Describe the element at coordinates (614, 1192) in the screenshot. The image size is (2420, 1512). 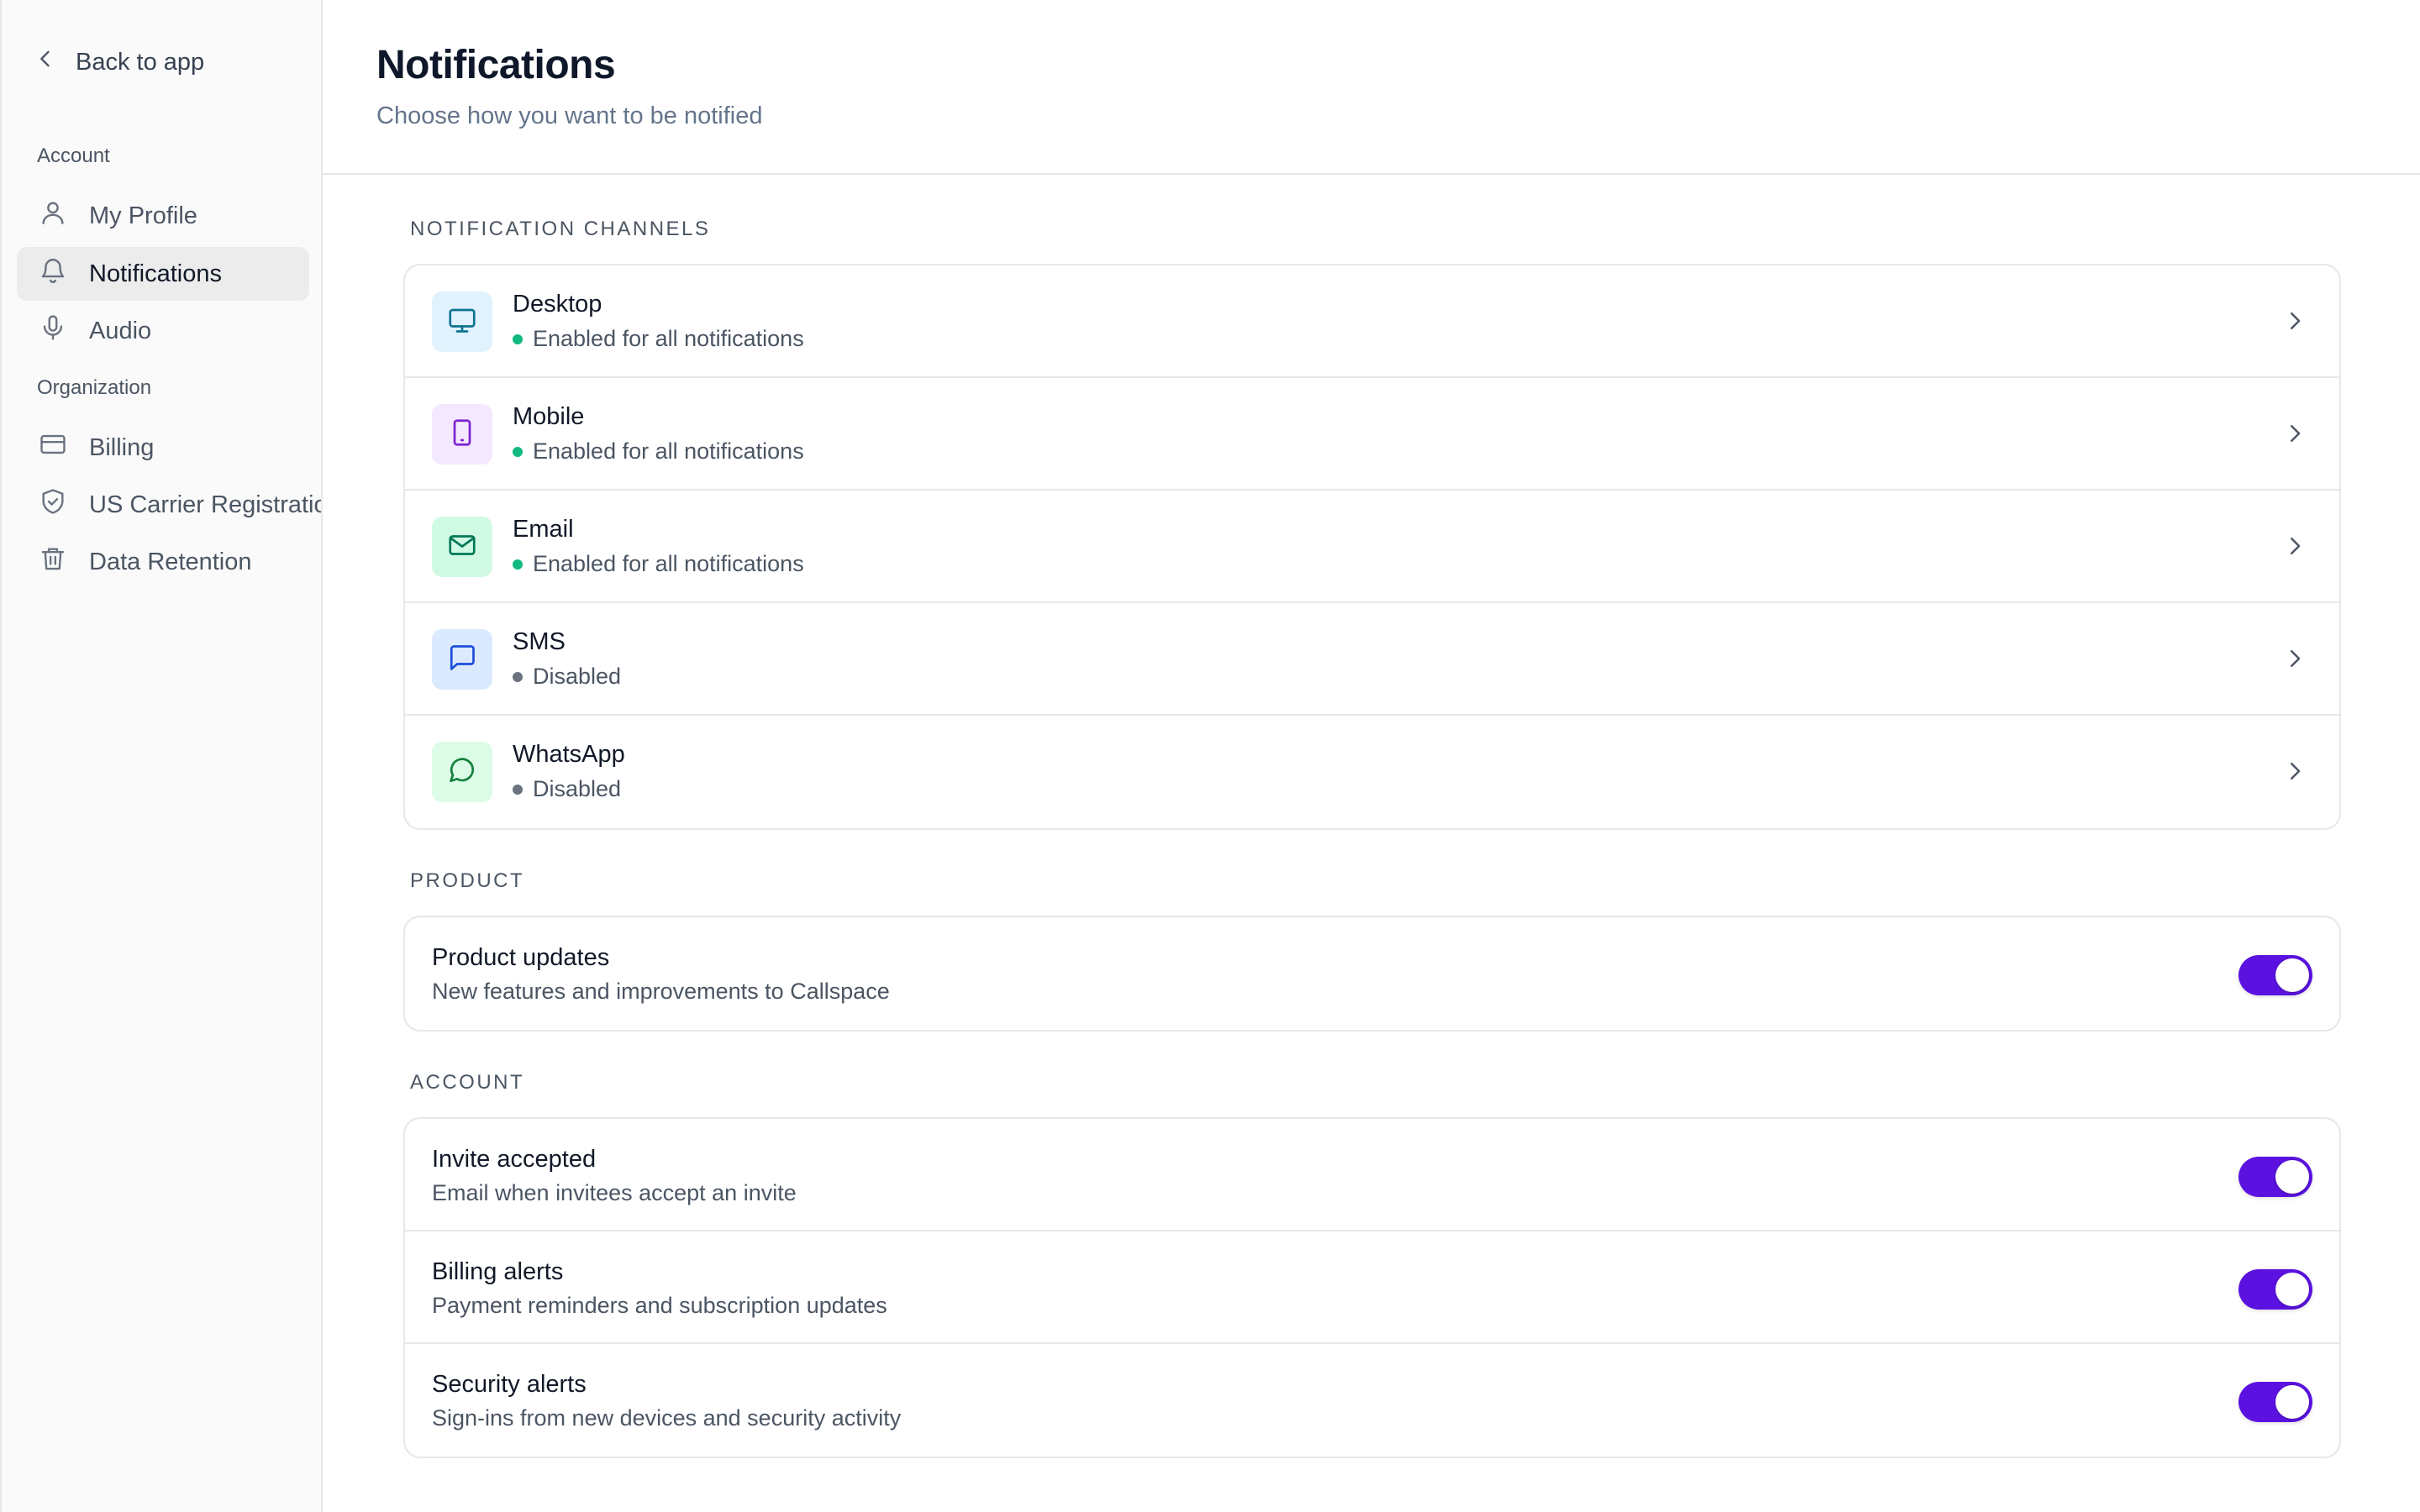
I see `setting-description: Email when invitees accept an invite` at that location.